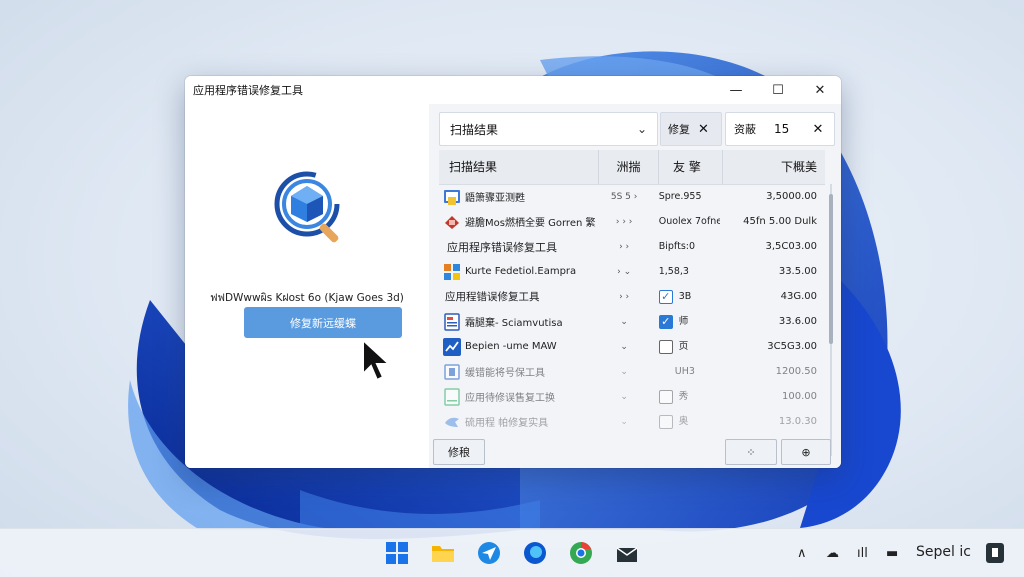  What do you see at coordinates (691, 129) in the screenshot?
I see `repair-filter-chip: 修复 ✕` at bounding box center [691, 129].